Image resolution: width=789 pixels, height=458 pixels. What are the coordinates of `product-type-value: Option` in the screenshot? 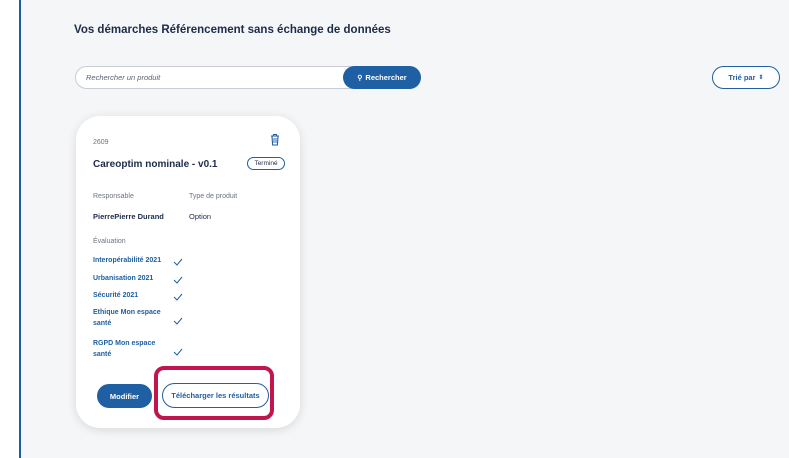 It's located at (200, 216).